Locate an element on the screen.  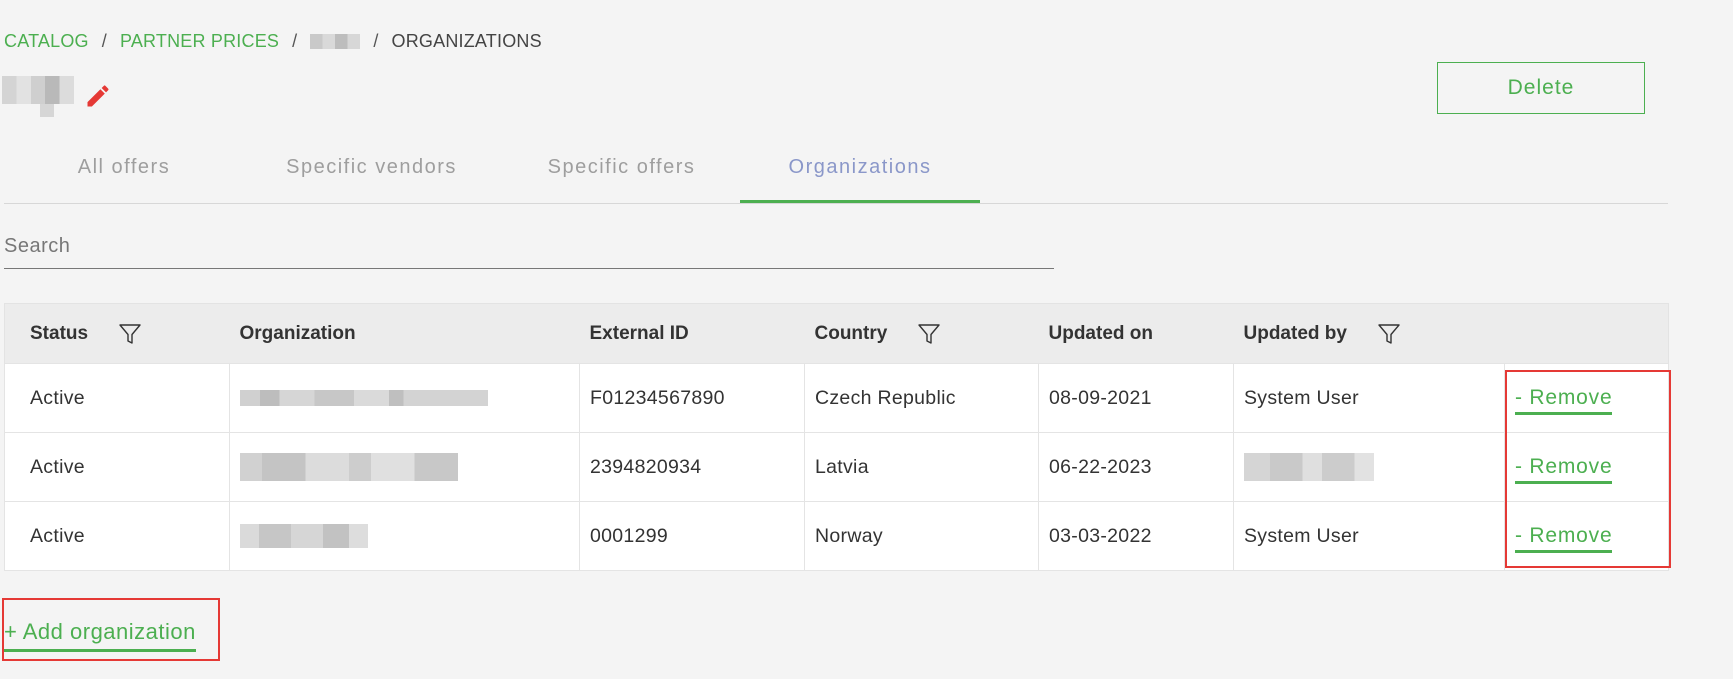
cell-country: Latvia is located at coordinates (921, 467).